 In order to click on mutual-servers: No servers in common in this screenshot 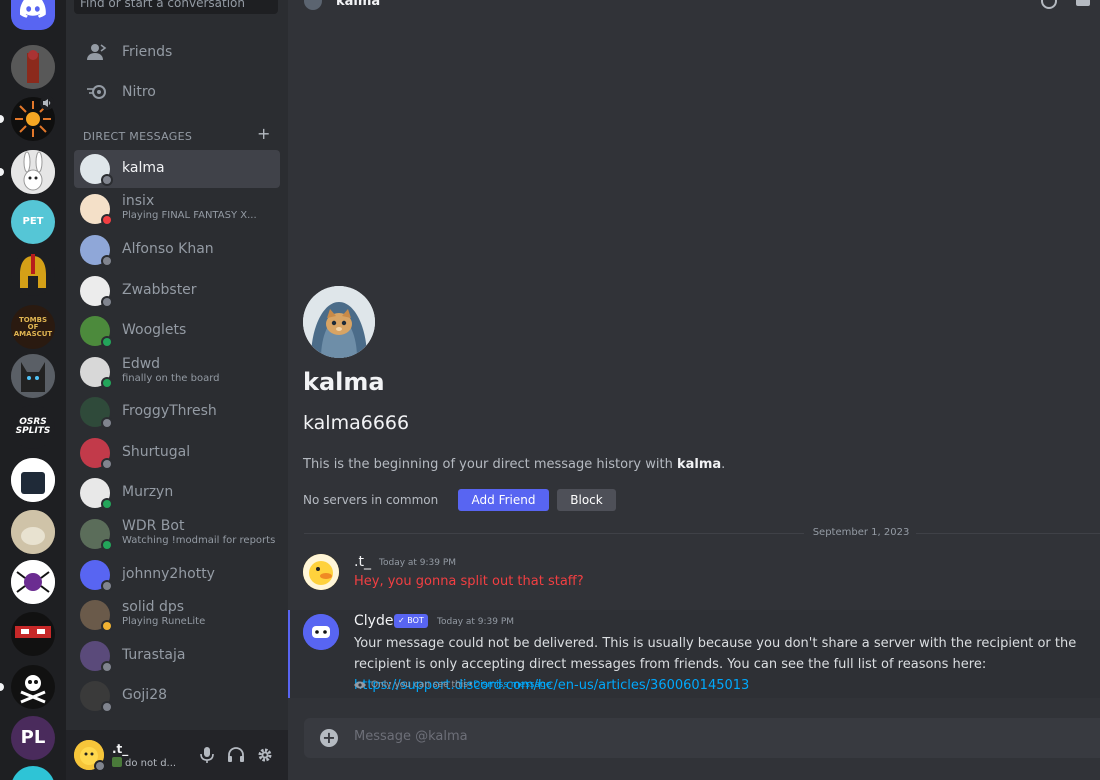, I will do `click(371, 500)`.